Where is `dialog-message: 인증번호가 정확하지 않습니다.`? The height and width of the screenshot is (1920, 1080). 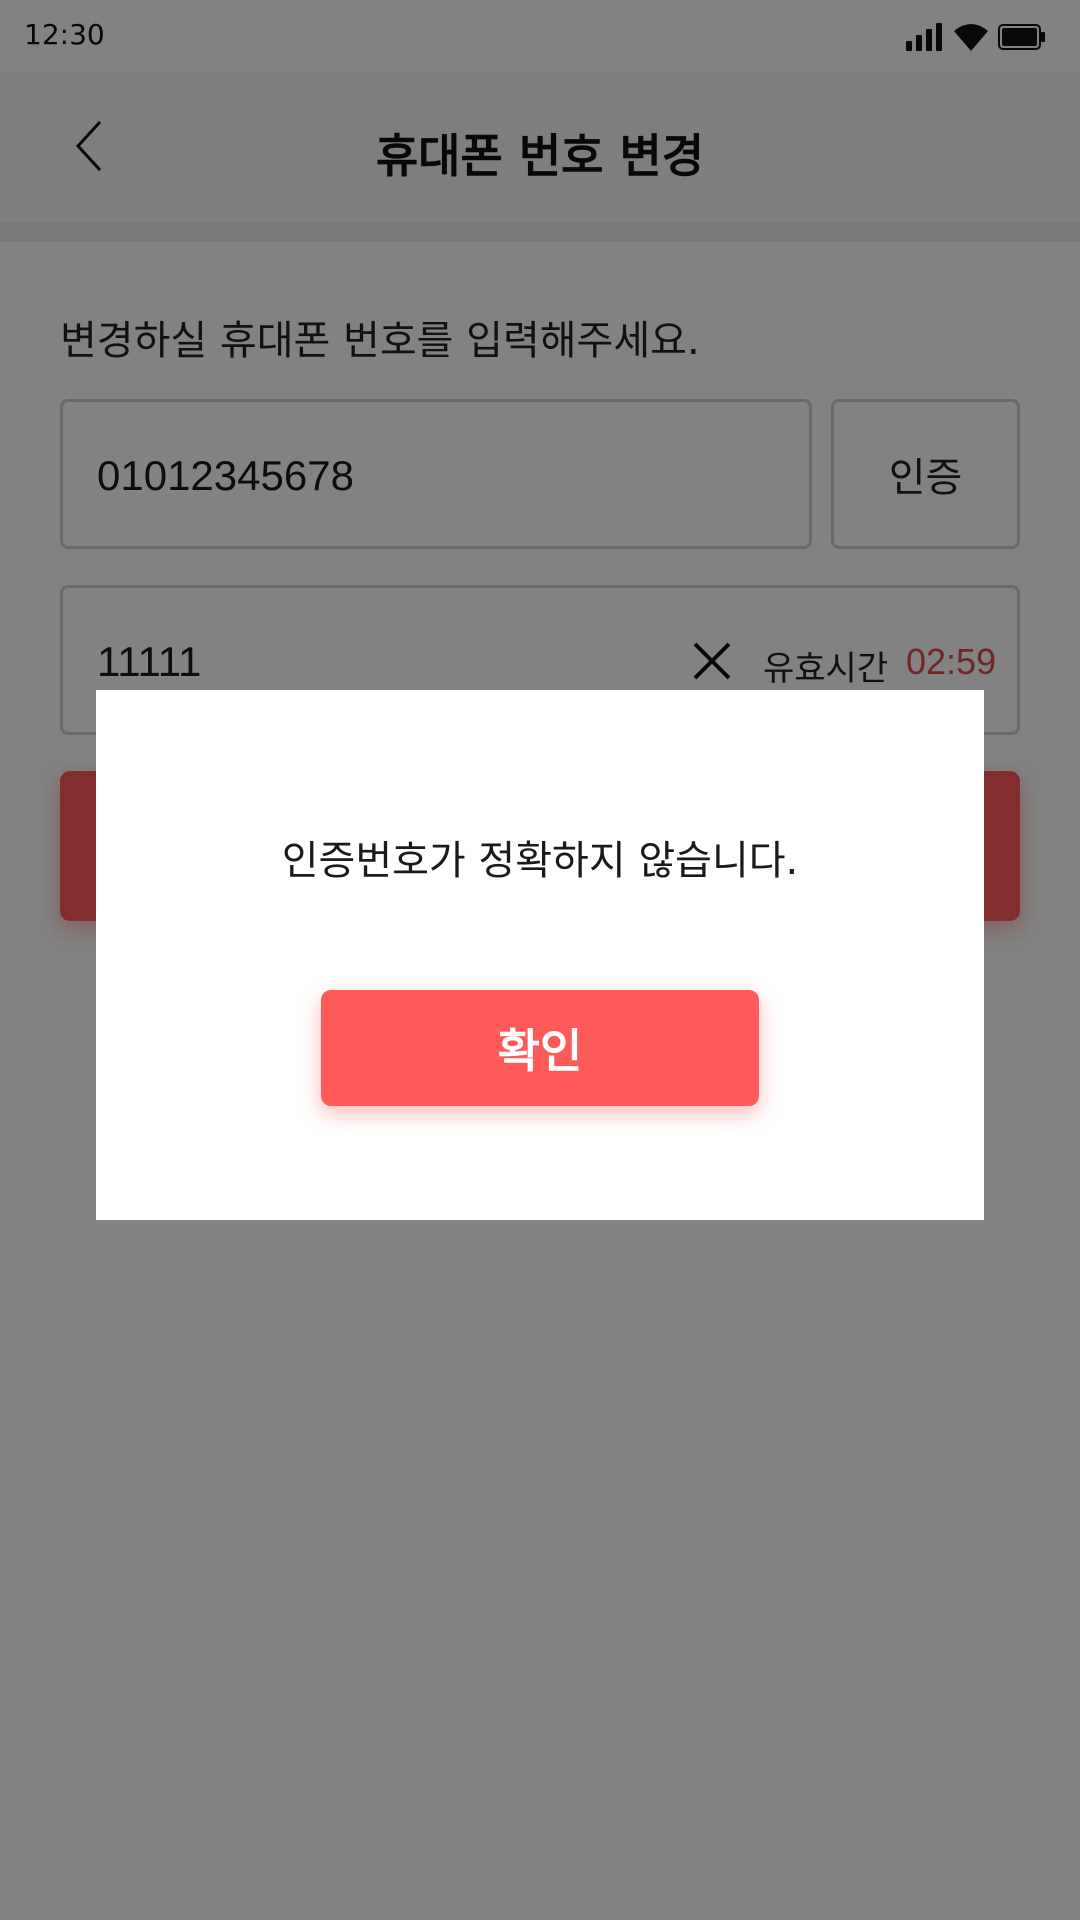
dialog-message: 인증번호가 정확하지 않습니다. is located at coordinates (540, 861).